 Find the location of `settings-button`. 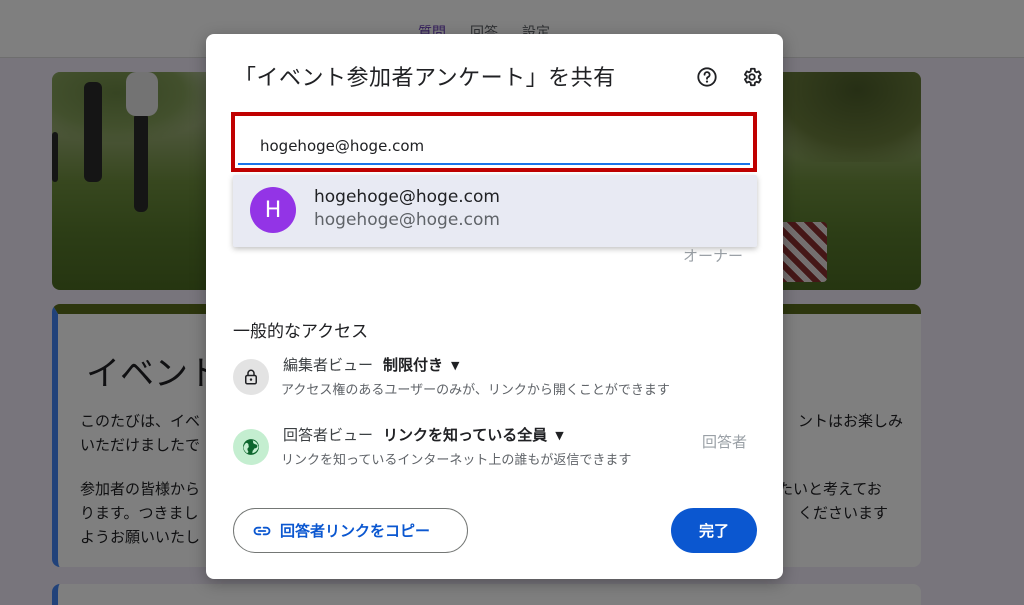

settings-button is located at coordinates (752, 77).